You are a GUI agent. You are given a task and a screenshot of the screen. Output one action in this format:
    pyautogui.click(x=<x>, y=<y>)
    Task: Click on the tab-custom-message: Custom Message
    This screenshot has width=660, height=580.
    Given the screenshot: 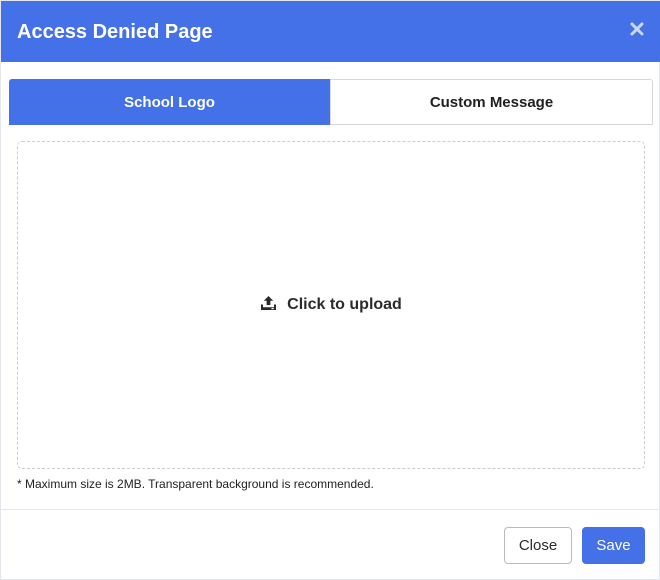 What is the action you would take?
    pyautogui.click(x=491, y=102)
    